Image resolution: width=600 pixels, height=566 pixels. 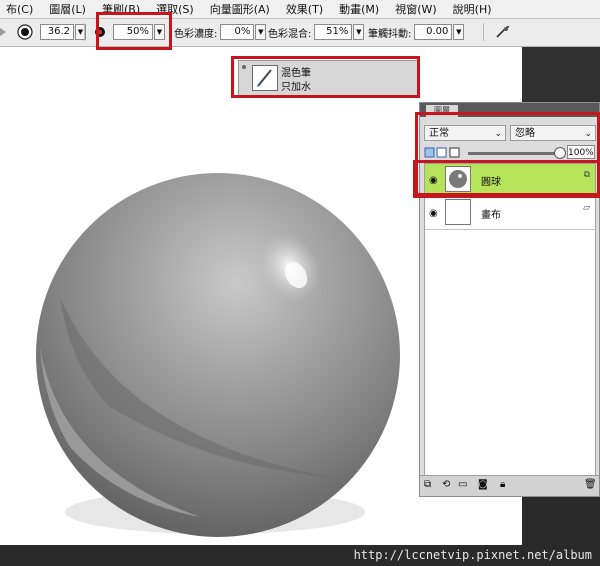 What do you see at coordinates (244, 67) in the screenshot?
I see `popup-grip-icon` at bounding box center [244, 67].